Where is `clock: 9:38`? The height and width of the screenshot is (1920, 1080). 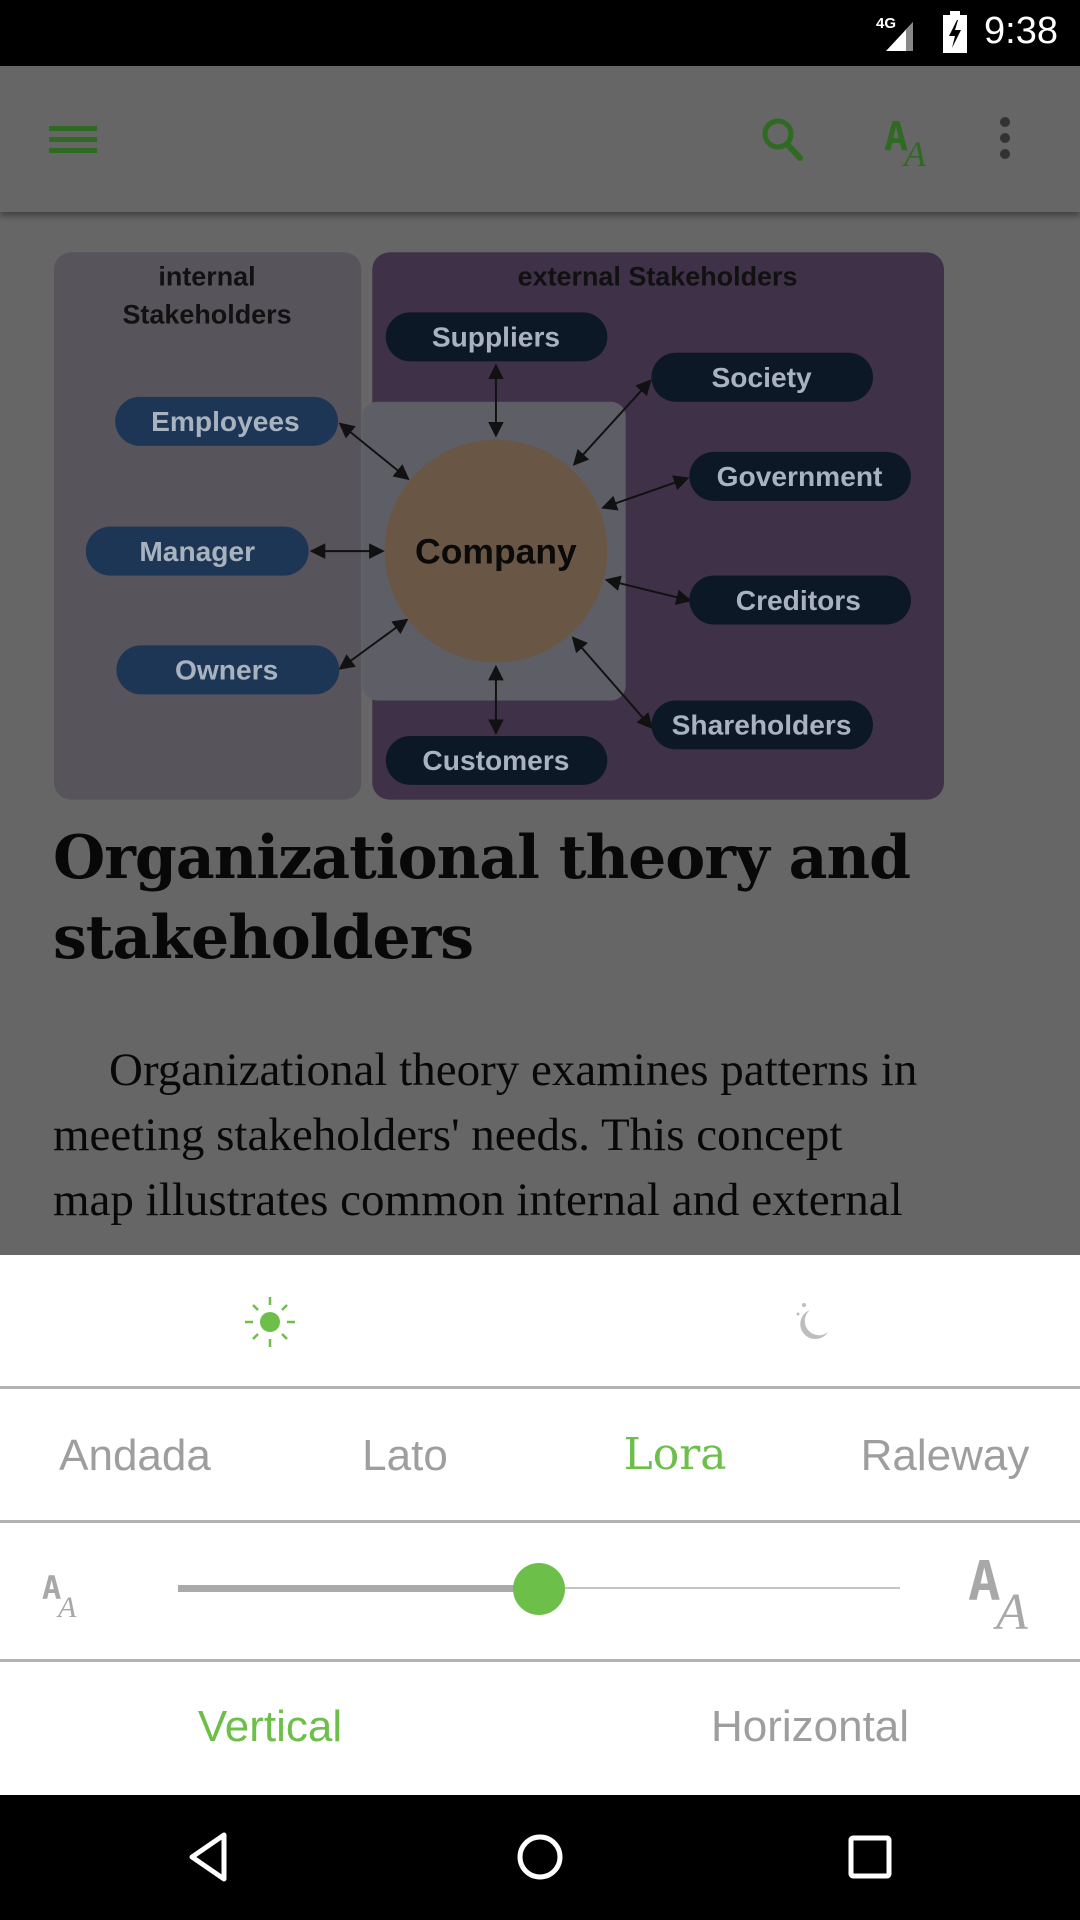
clock: 9:38 is located at coordinates (1021, 31).